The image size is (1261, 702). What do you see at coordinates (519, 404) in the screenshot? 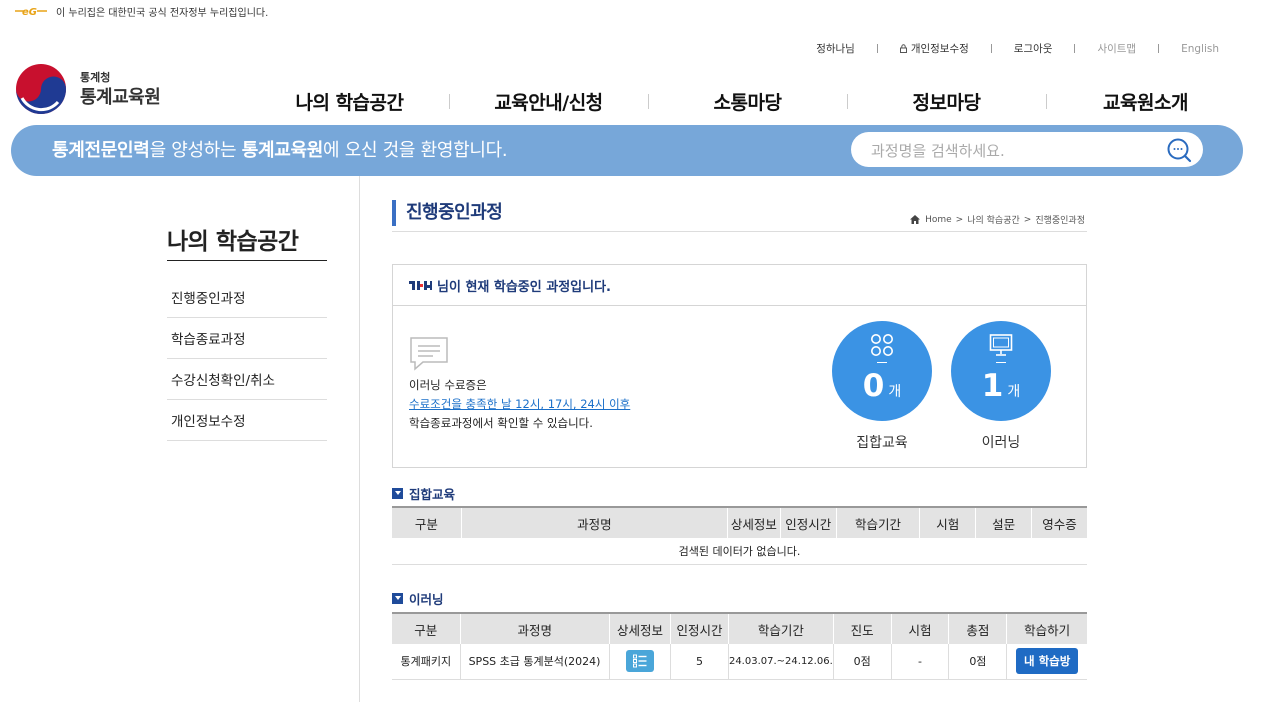
I see `certificate-condition-link: 수료조건을 충족한 날 12시, 17시, 24시 이후` at bounding box center [519, 404].